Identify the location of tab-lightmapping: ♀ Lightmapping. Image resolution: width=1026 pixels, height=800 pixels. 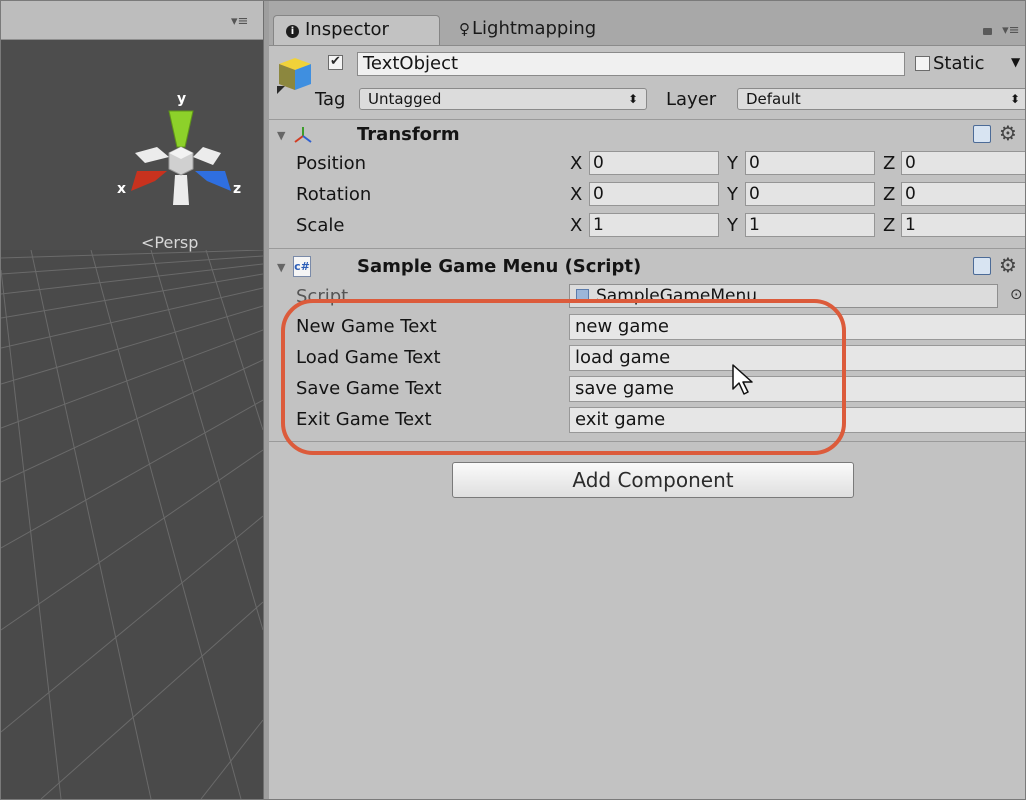
(527, 30).